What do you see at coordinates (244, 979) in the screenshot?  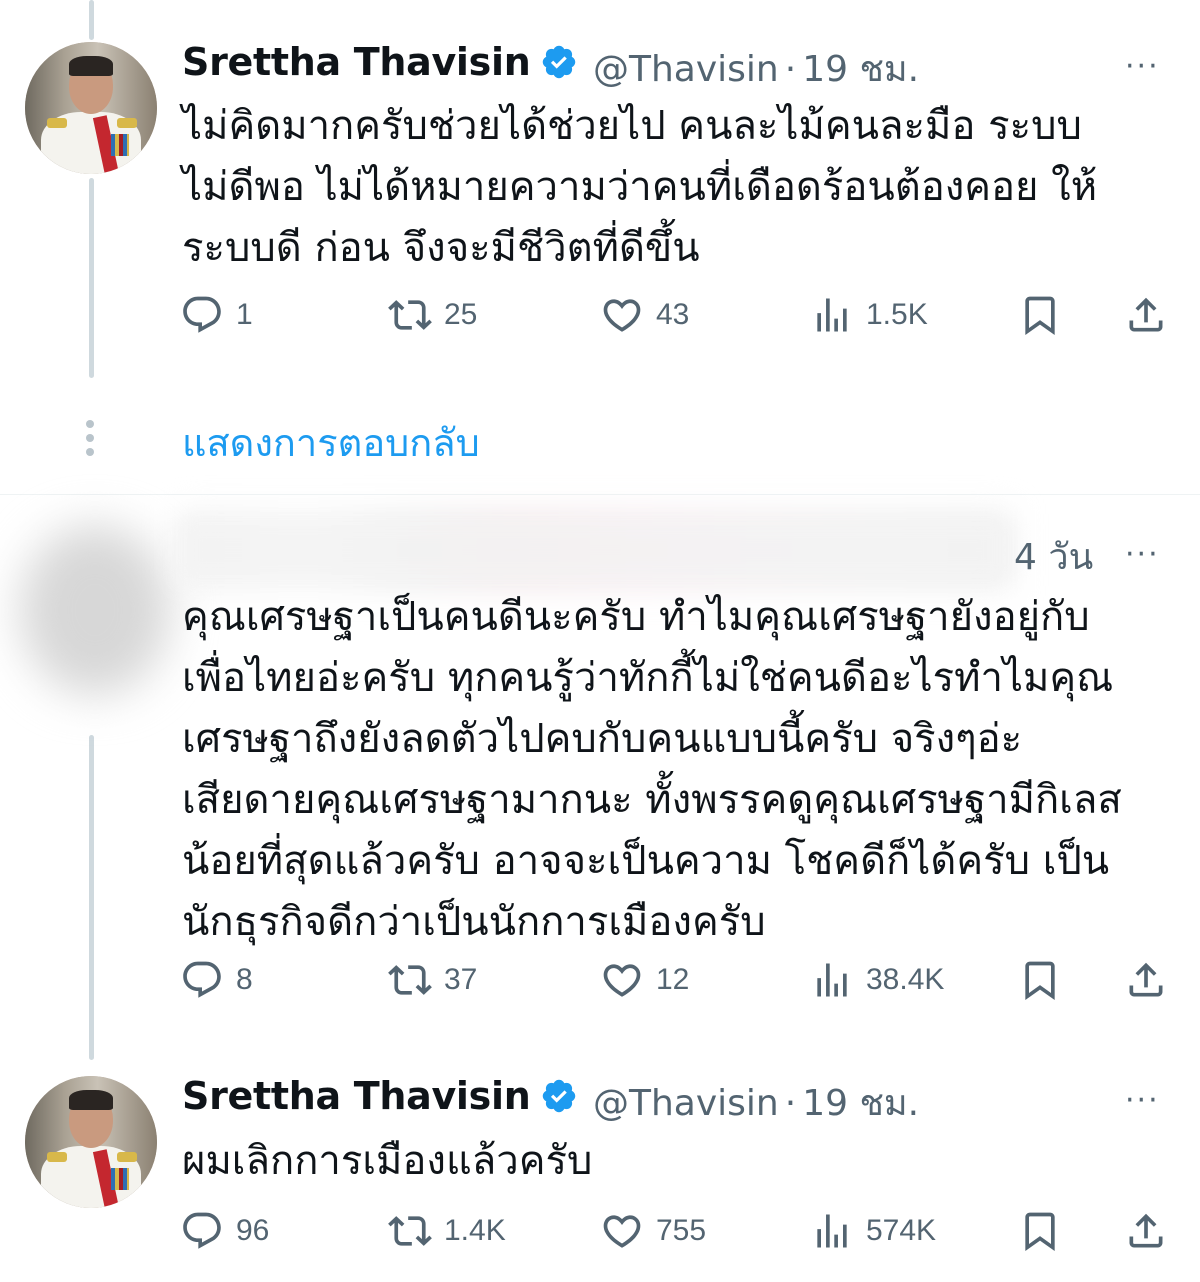 I see `reply-count: 8` at bounding box center [244, 979].